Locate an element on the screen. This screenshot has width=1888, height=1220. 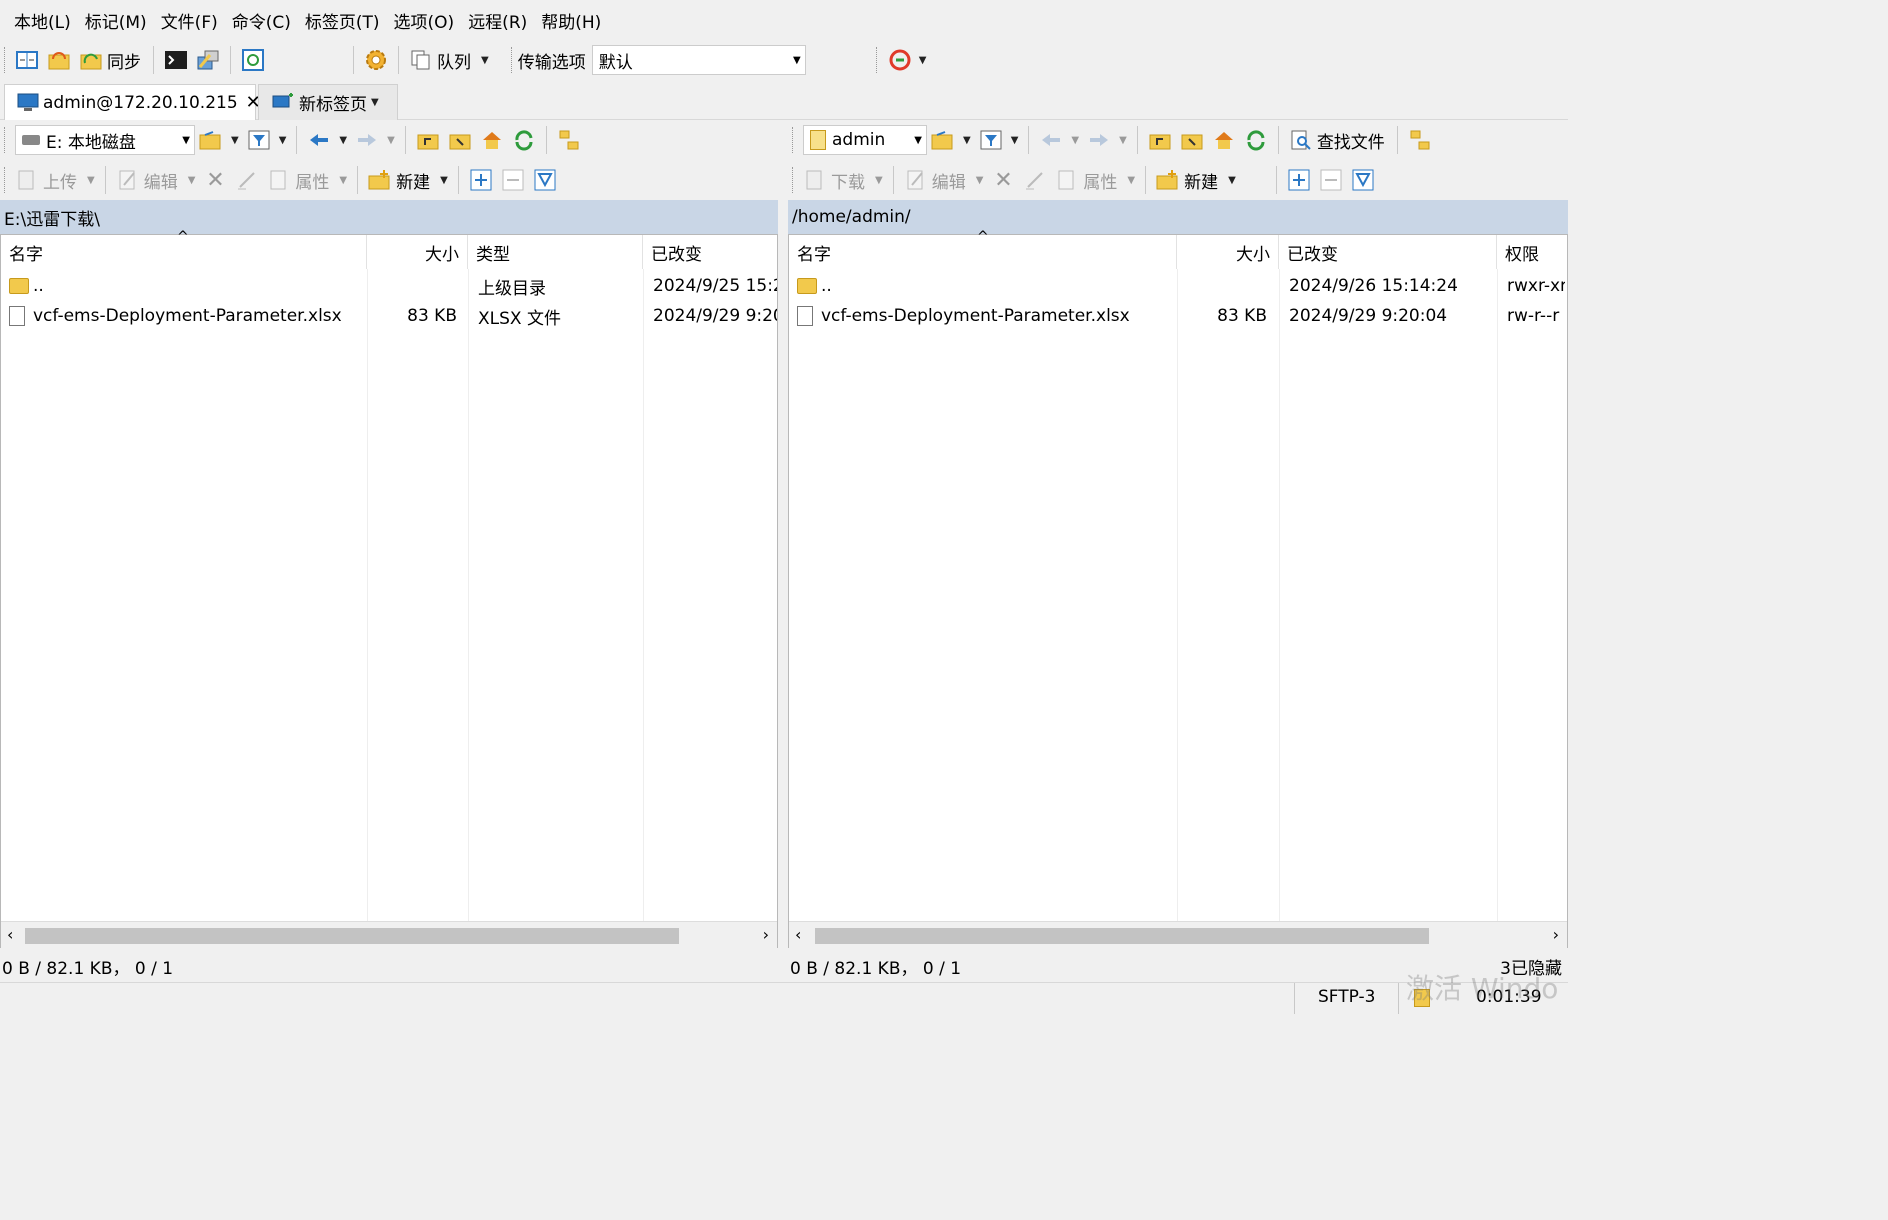
queue-button: 队列 is located at coordinates (454, 60).